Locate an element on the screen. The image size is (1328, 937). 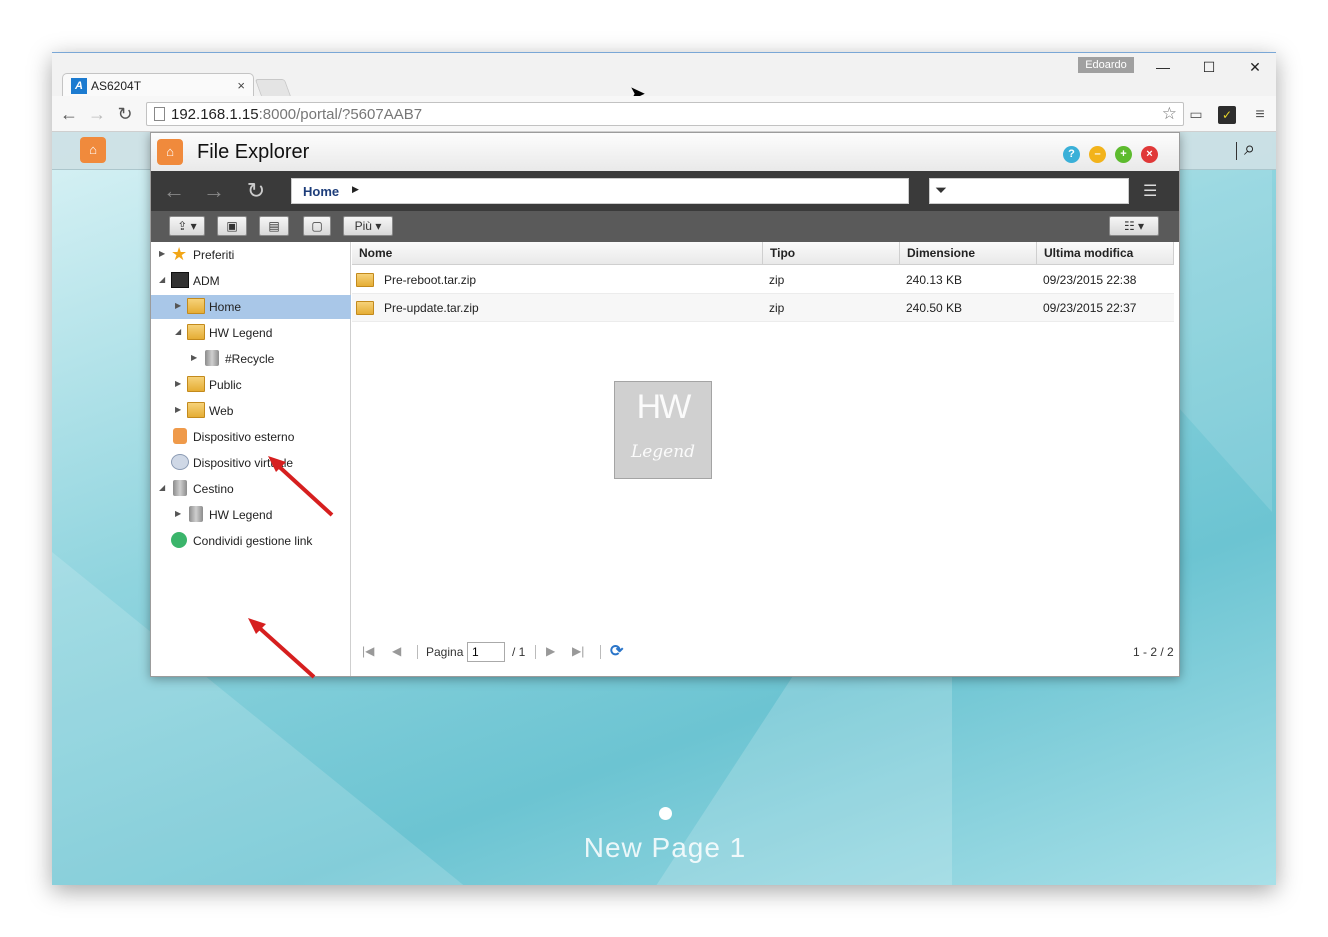
page-icon is located at coordinates (159, 114).